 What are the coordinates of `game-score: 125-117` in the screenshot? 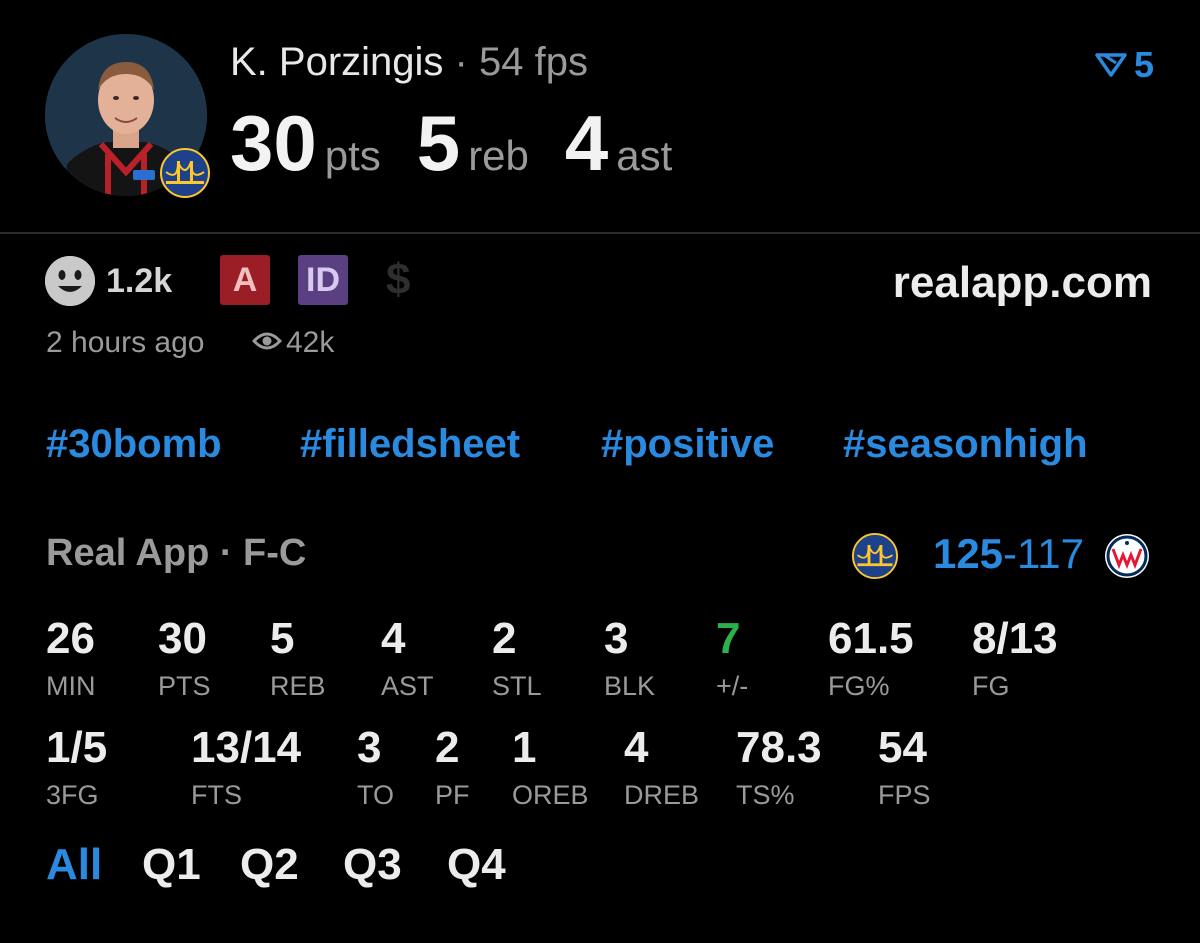 It's located at (1008, 554).